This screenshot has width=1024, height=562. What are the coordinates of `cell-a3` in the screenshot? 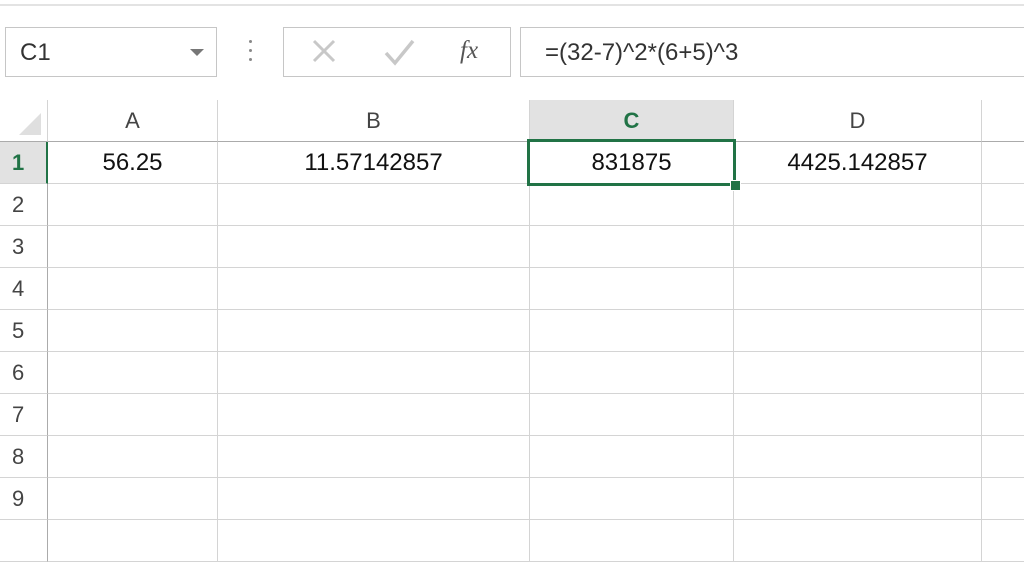 It's located at (133, 247).